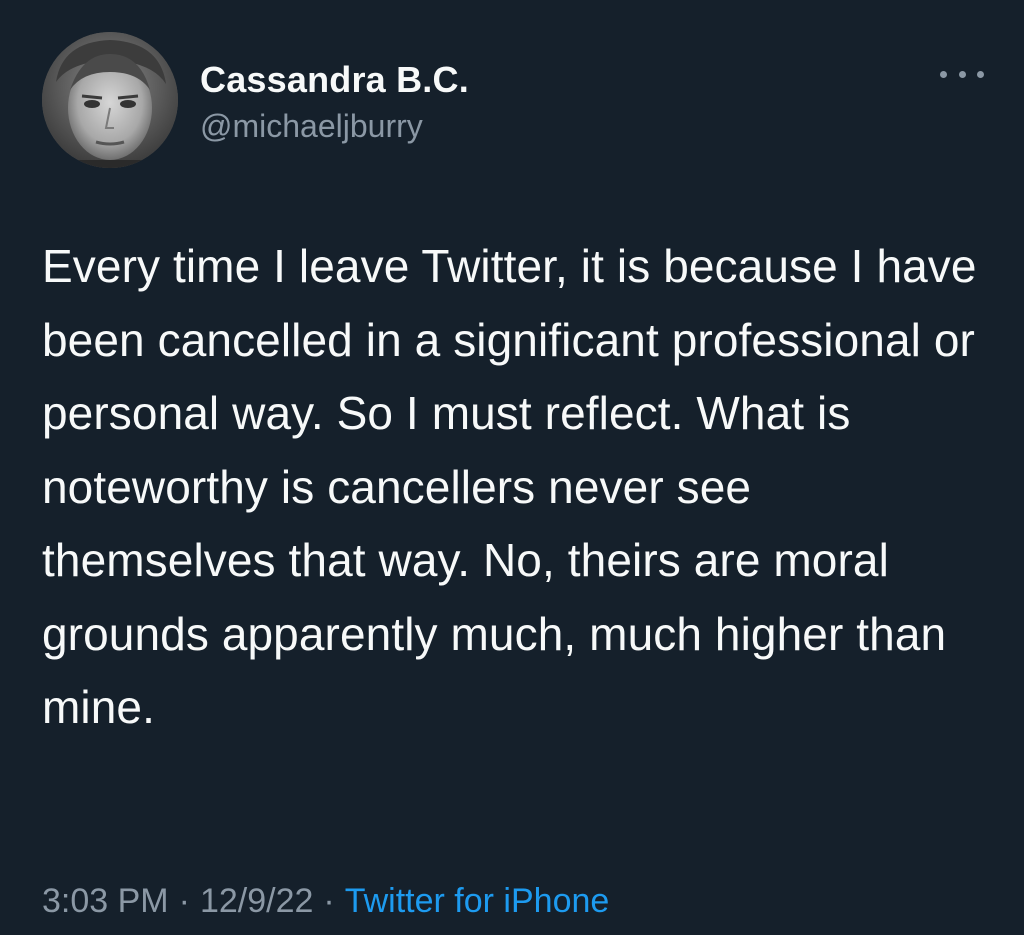 The image size is (1024, 935). Describe the element at coordinates (334, 80) in the screenshot. I see `author-display-name: Cassandra B.C.` at that location.